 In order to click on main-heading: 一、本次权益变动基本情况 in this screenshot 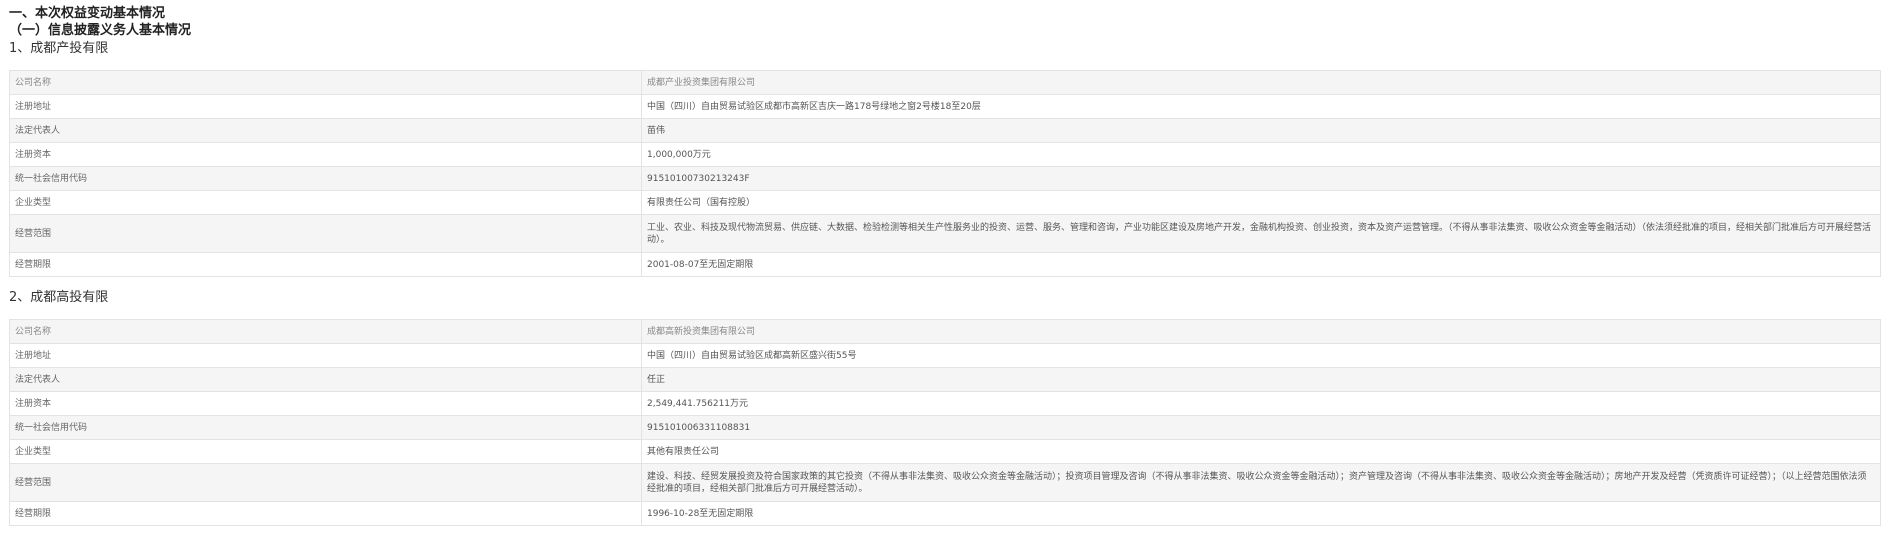, I will do `click(87, 13)`.